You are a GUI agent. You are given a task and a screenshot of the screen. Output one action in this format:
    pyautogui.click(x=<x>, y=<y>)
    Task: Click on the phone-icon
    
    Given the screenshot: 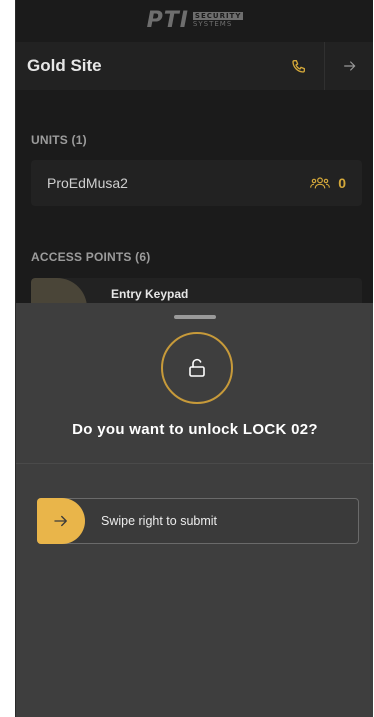 What is the action you would take?
    pyautogui.click(x=298, y=66)
    